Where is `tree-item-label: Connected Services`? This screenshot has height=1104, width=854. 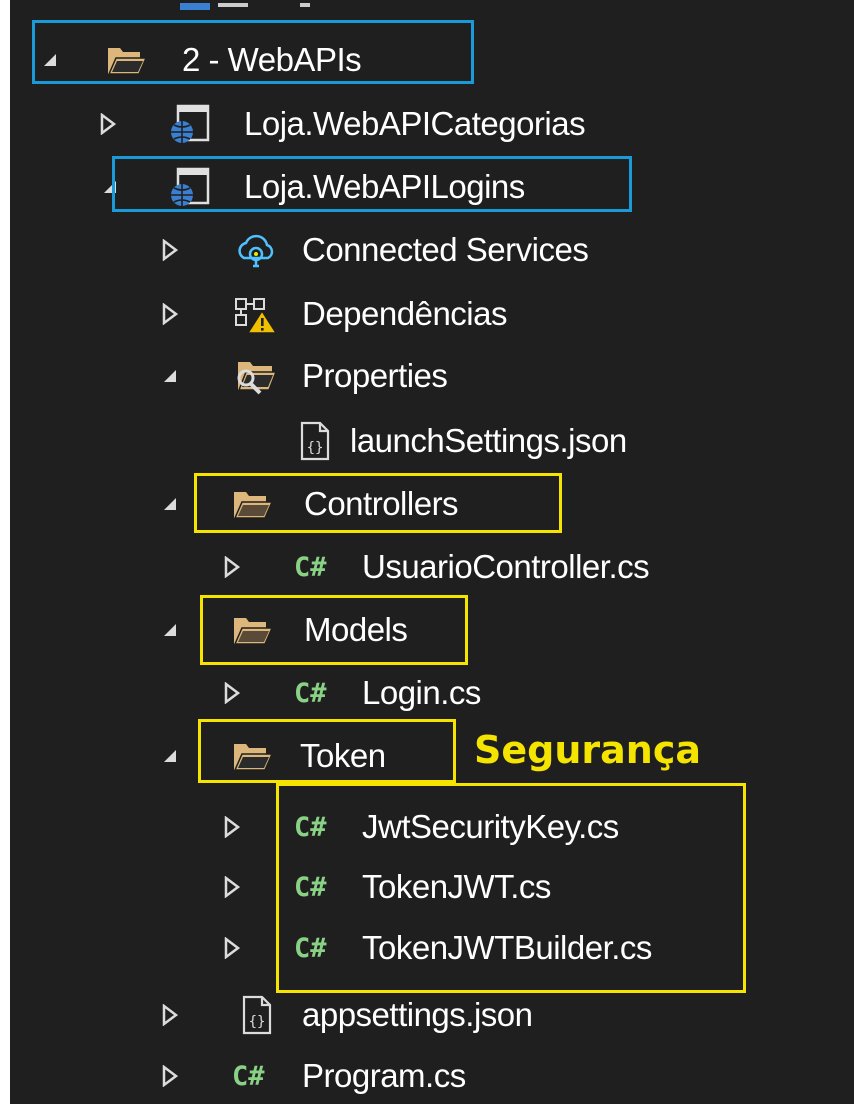
tree-item-label: Connected Services is located at coordinates (445, 249).